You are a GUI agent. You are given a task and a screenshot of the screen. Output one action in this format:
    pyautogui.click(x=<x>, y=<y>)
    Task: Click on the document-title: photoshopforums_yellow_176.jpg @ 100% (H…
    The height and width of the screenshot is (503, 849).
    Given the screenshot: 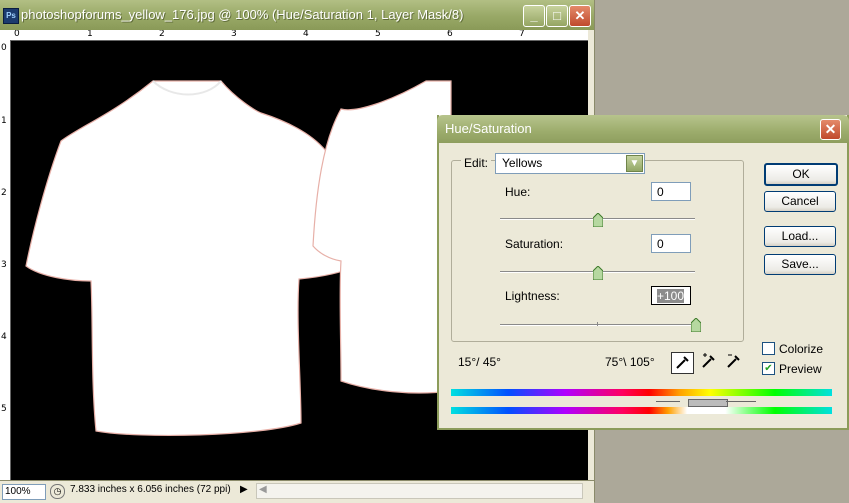 What is the action you would take?
    pyautogui.click(x=242, y=14)
    